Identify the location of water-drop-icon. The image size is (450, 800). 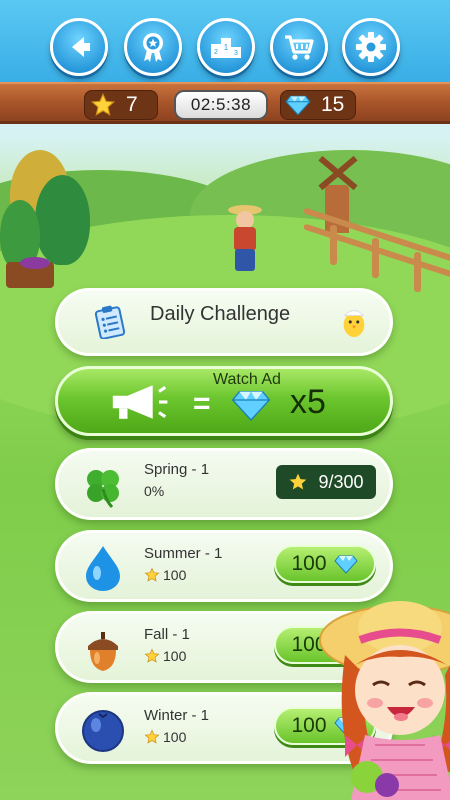
(103, 568).